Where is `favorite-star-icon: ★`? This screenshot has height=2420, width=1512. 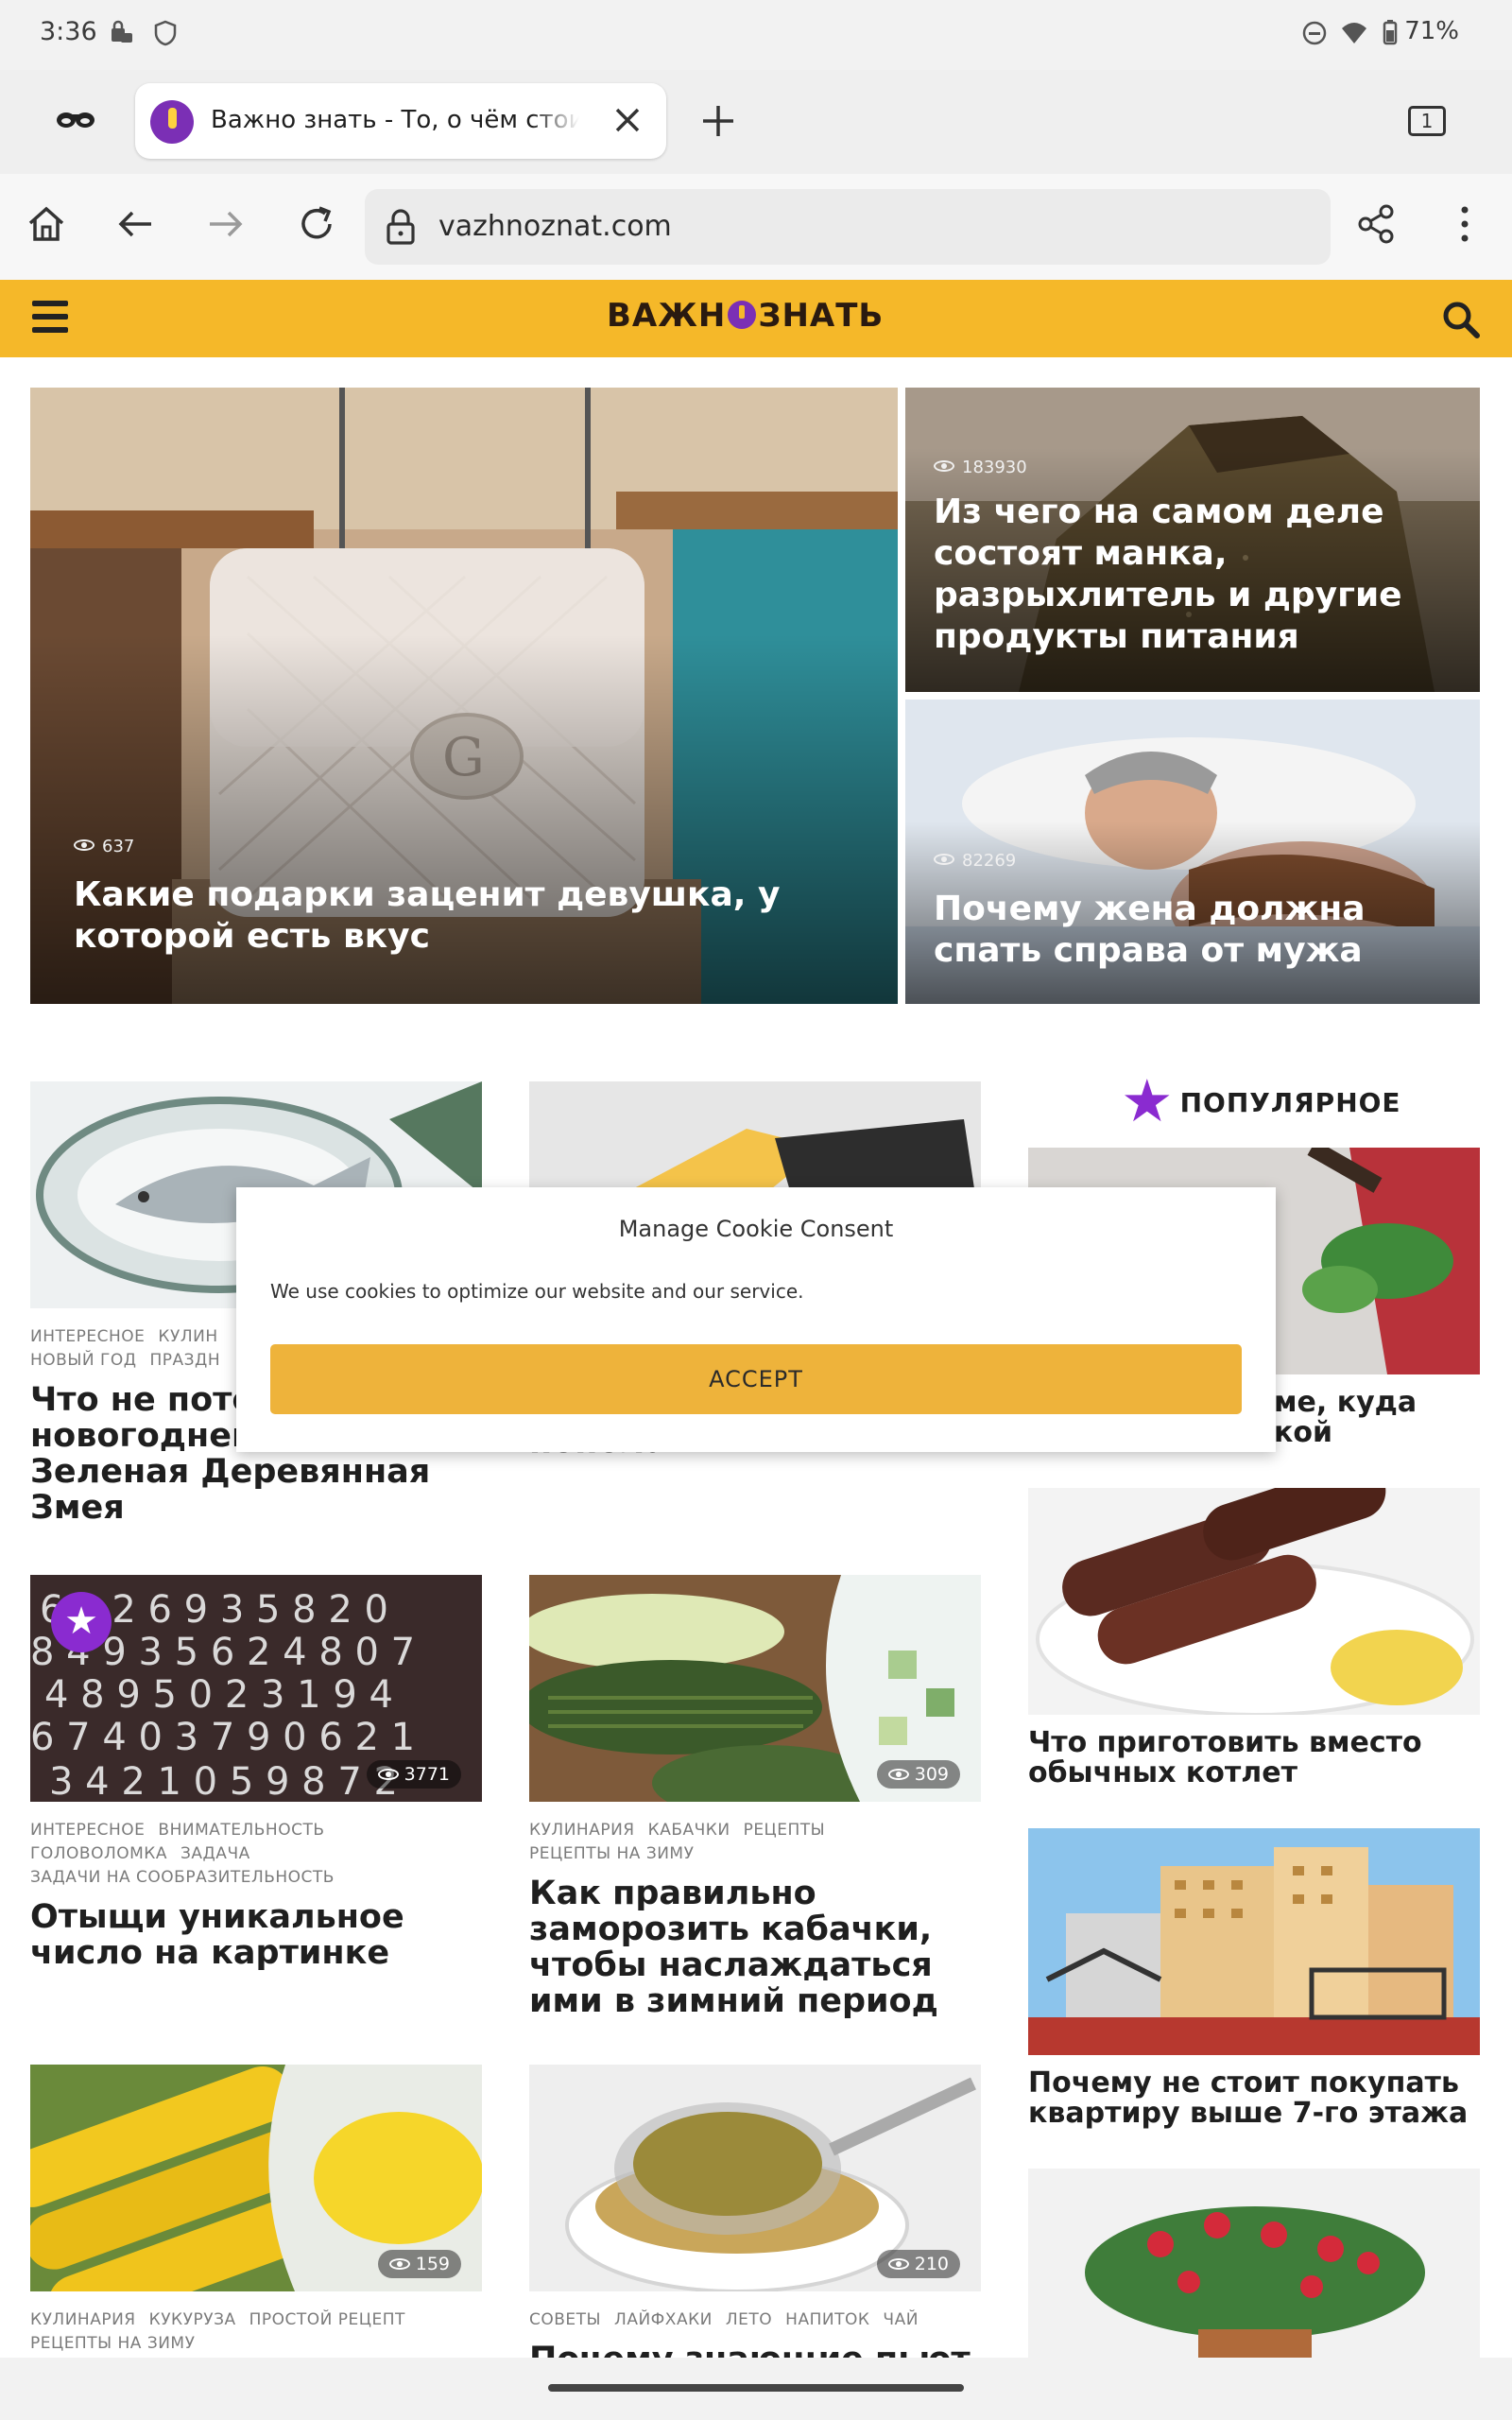
favorite-star-icon: ★ is located at coordinates (81, 1622).